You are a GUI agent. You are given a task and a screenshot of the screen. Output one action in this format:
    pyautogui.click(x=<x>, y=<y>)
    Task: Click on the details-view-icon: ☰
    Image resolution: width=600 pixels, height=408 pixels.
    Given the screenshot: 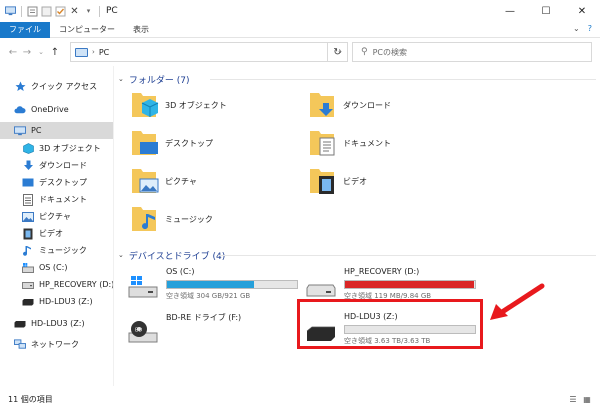 What is the action you would take?
    pyautogui.click(x=573, y=399)
    